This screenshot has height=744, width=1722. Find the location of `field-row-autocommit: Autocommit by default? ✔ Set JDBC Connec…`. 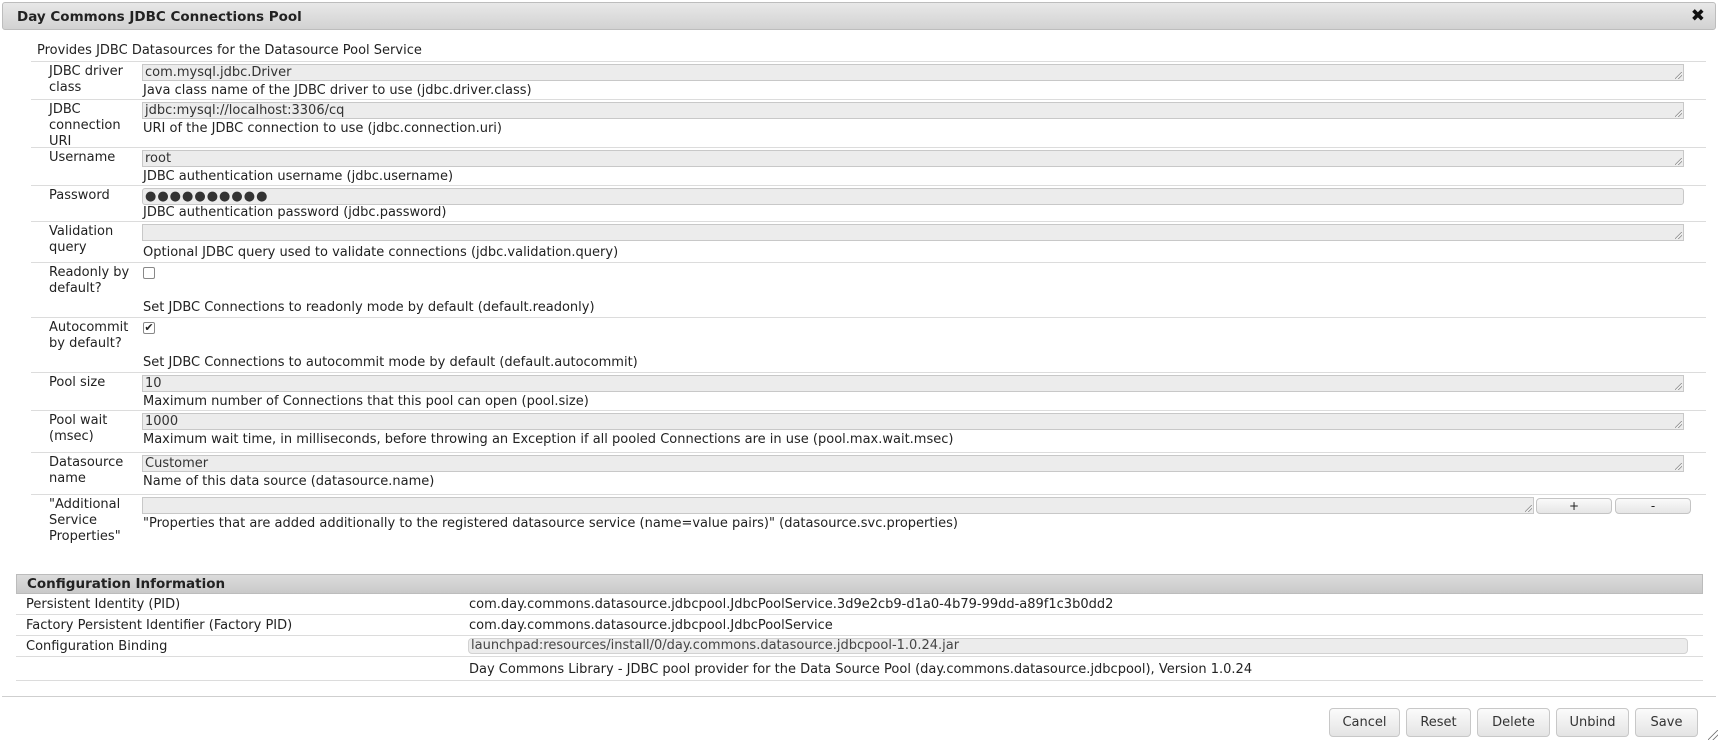

field-row-autocommit: Autocommit by default? ✔ Set JDBC Connec… is located at coordinates (868, 344).